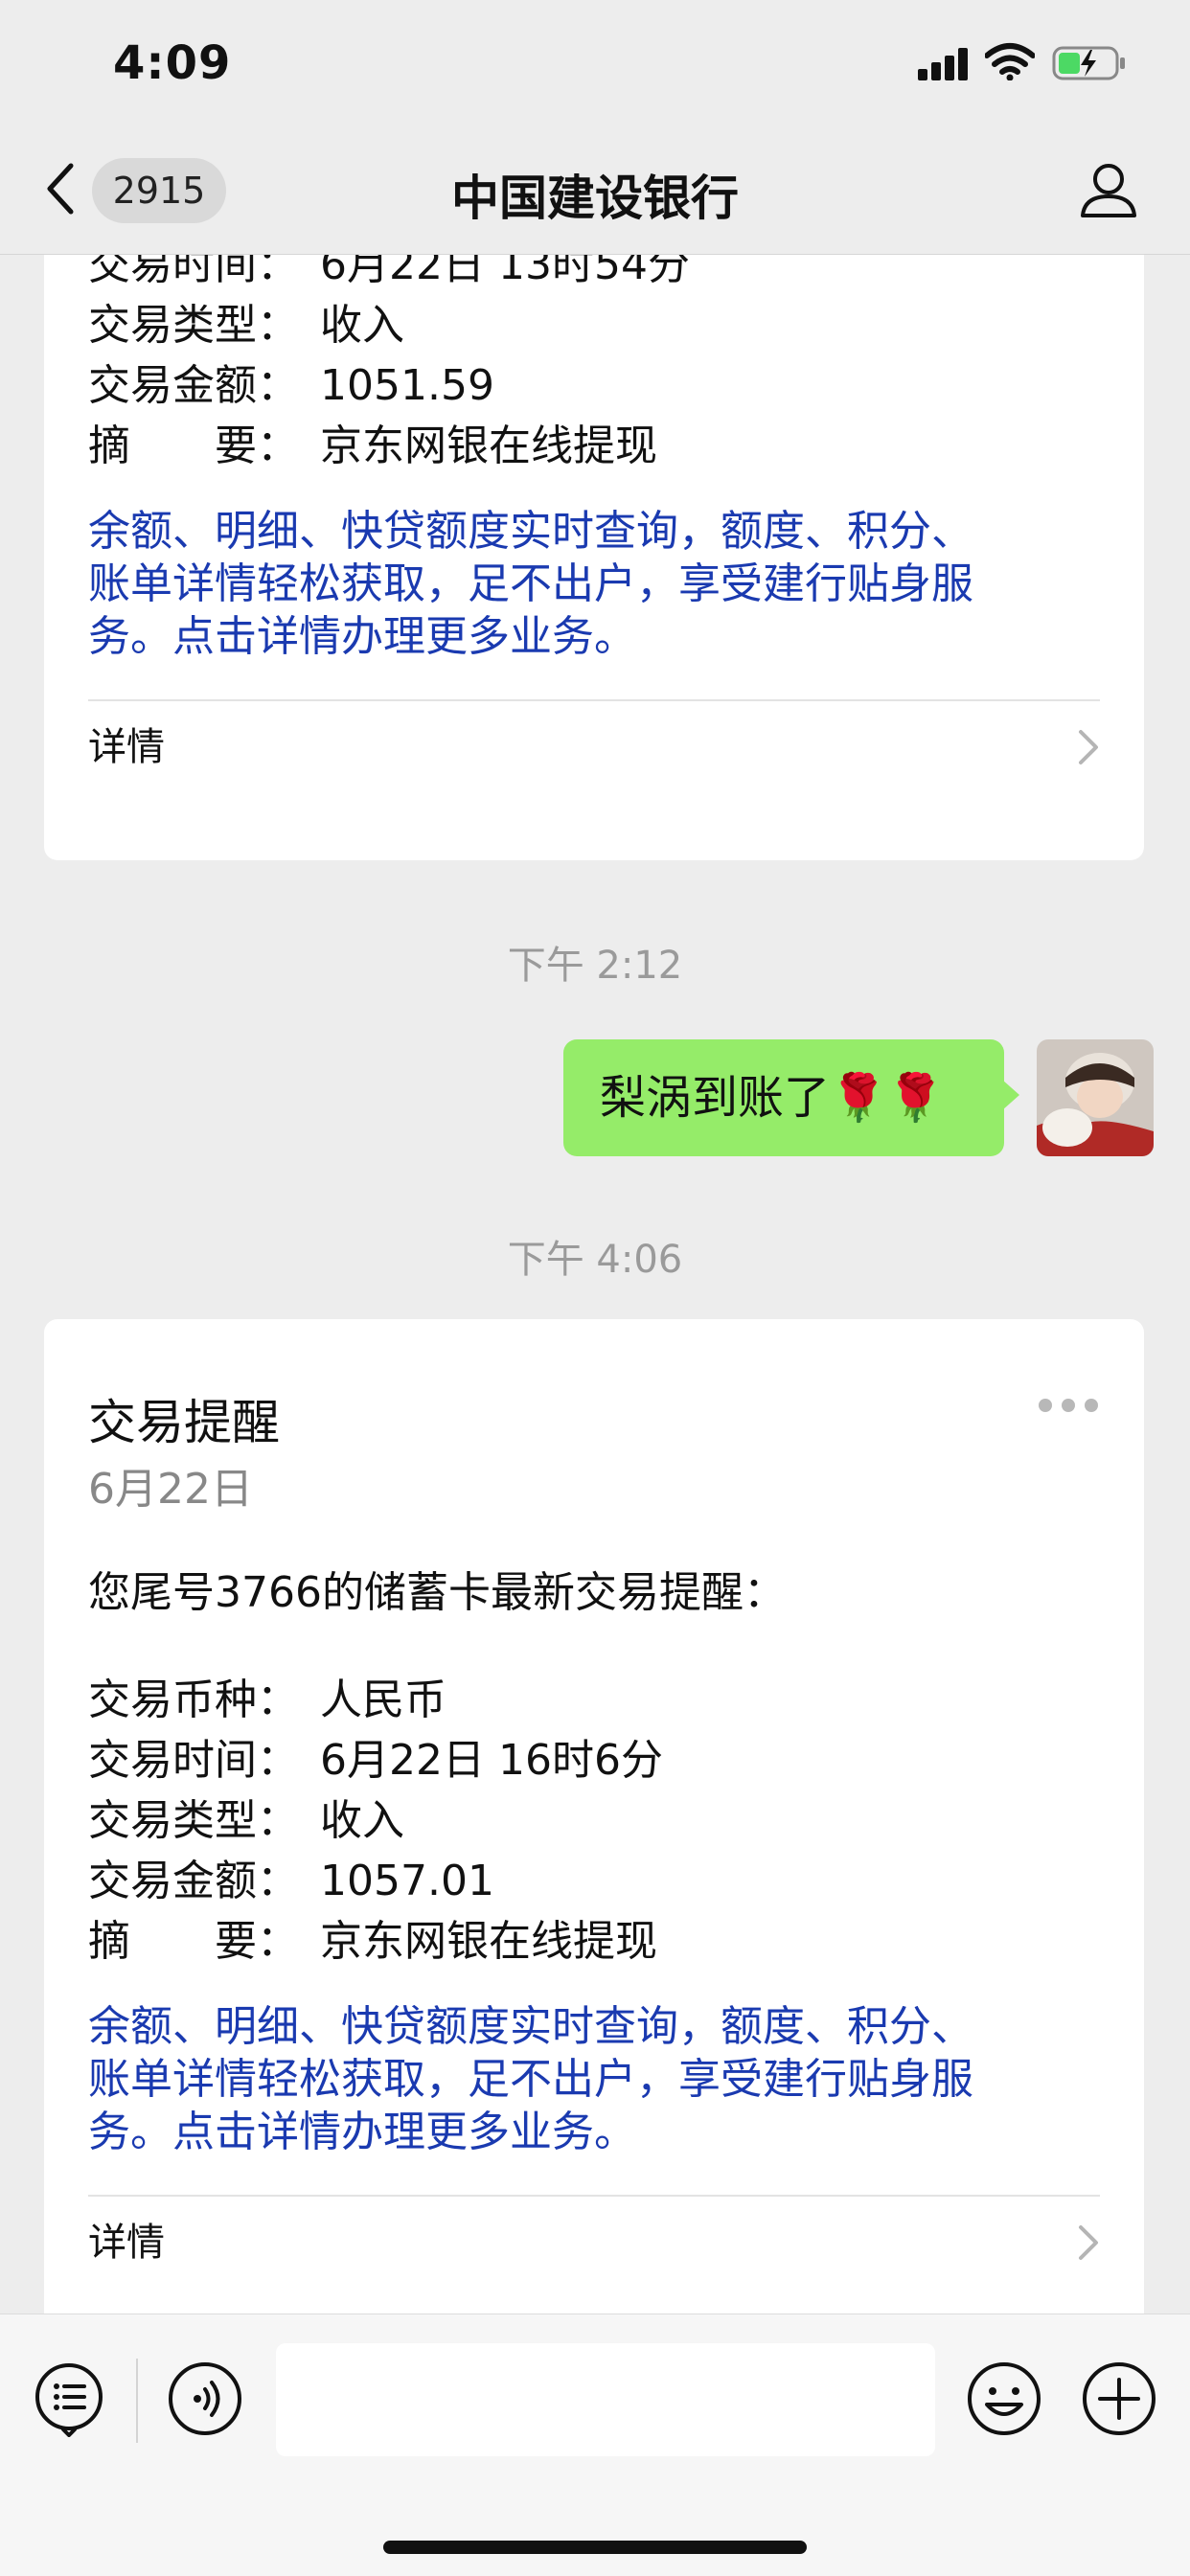 This screenshot has height=2576, width=1190. Describe the element at coordinates (1119, 2398) in the screenshot. I see `plus-icon` at that location.